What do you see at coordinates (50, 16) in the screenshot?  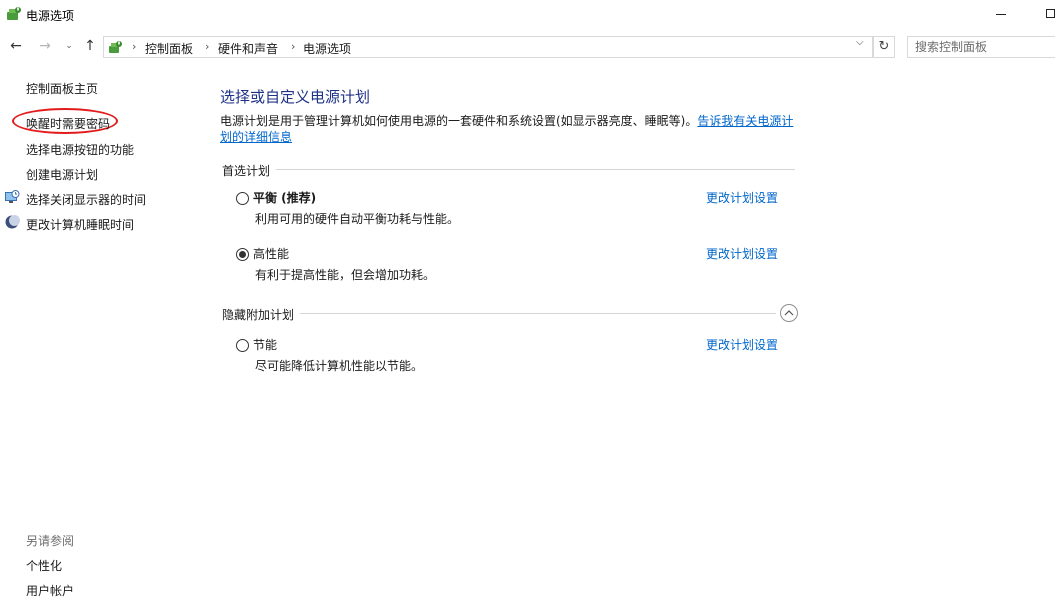 I see `window-title: 电源选项` at bounding box center [50, 16].